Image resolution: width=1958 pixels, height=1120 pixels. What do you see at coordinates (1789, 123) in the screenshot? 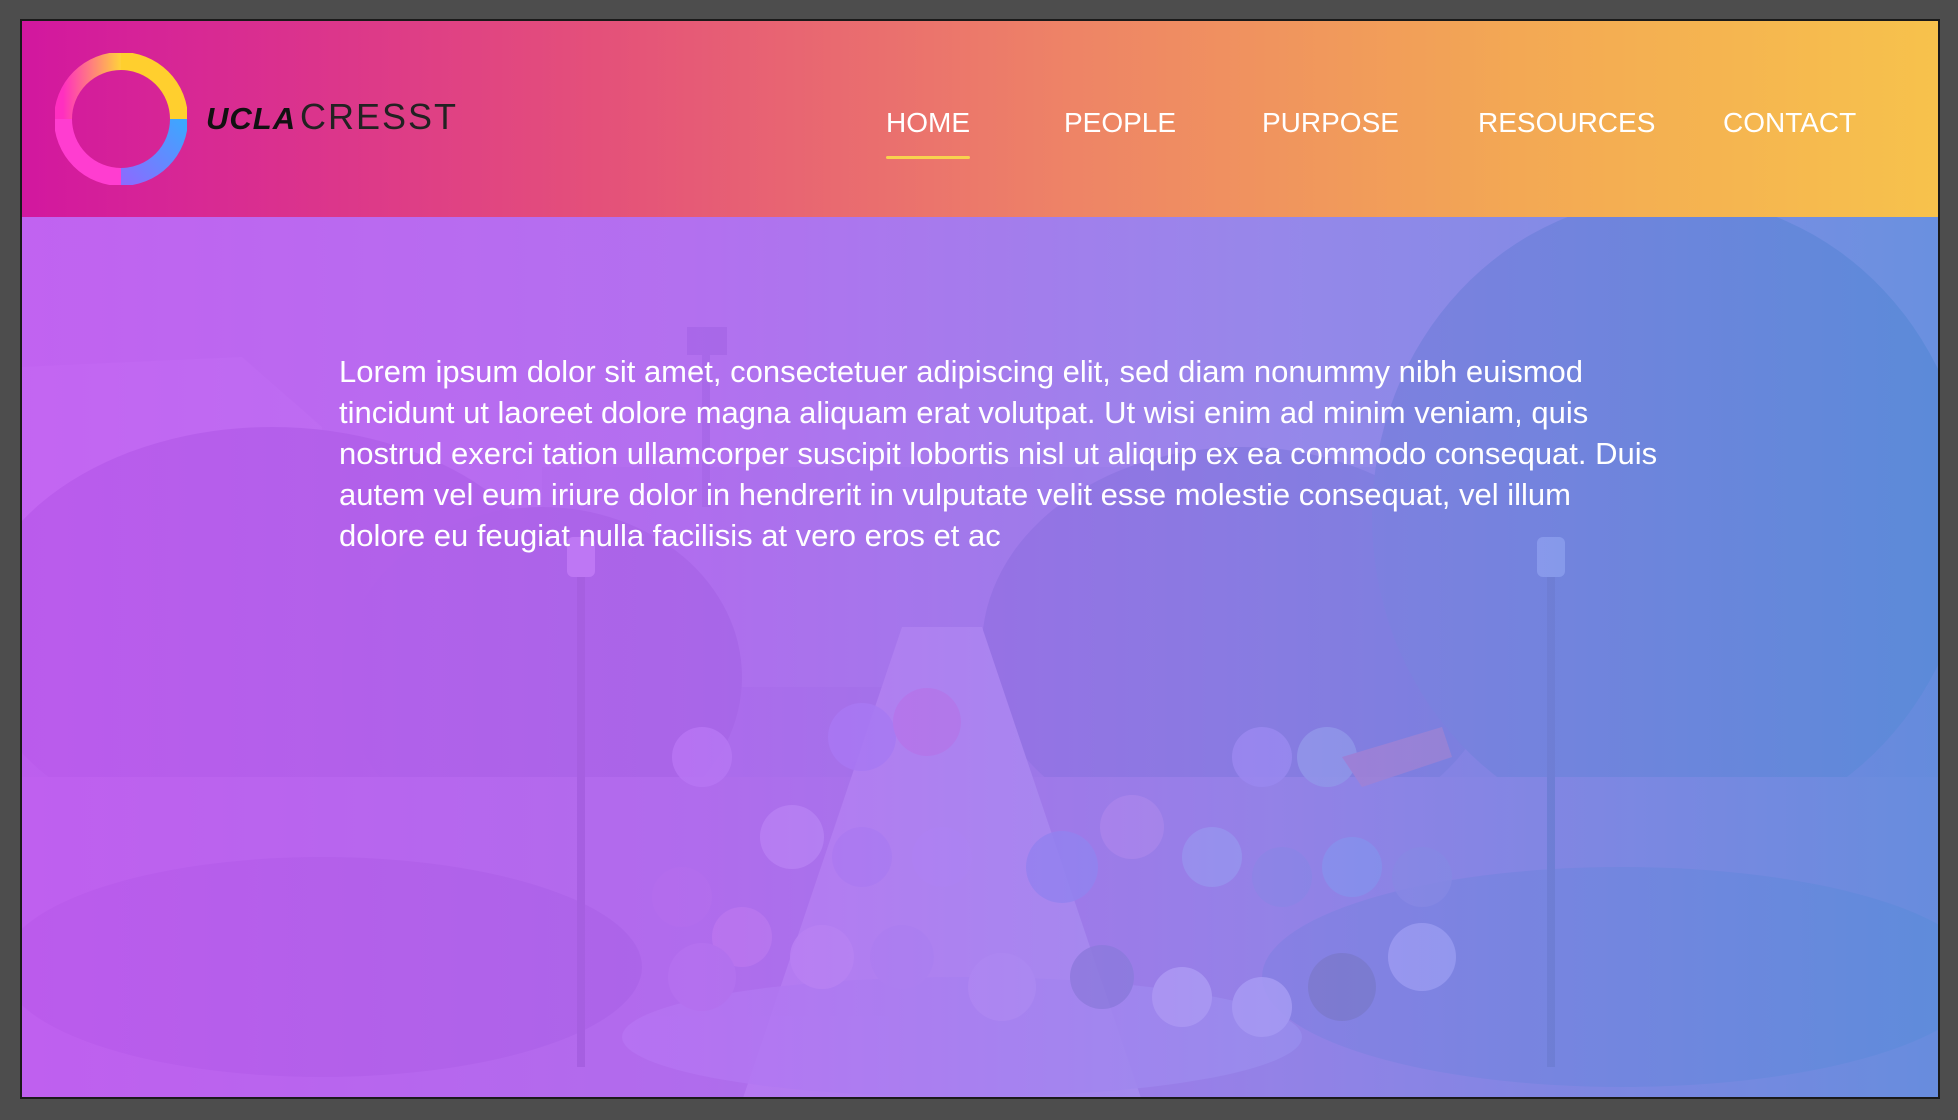
I see `nav-contact: CONTACT` at bounding box center [1789, 123].